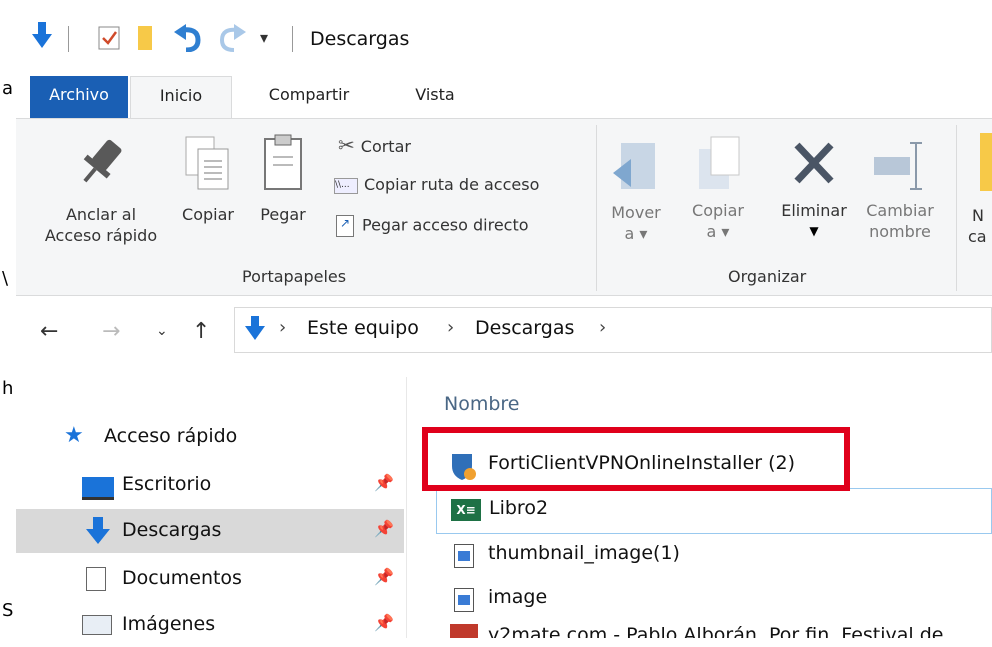  I want to click on copy-to-label-2: a, so click(711, 231).